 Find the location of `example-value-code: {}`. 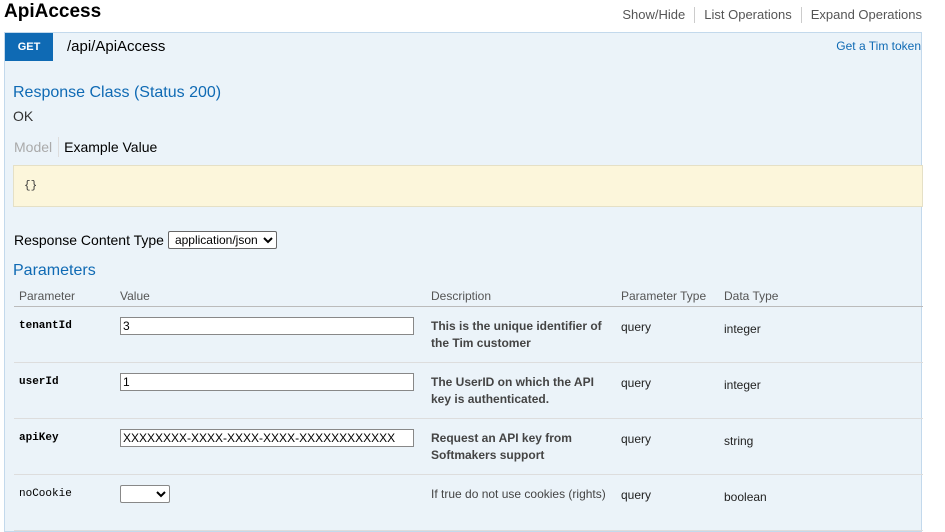

example-value-code: {} is located at coordinates (31, 186).